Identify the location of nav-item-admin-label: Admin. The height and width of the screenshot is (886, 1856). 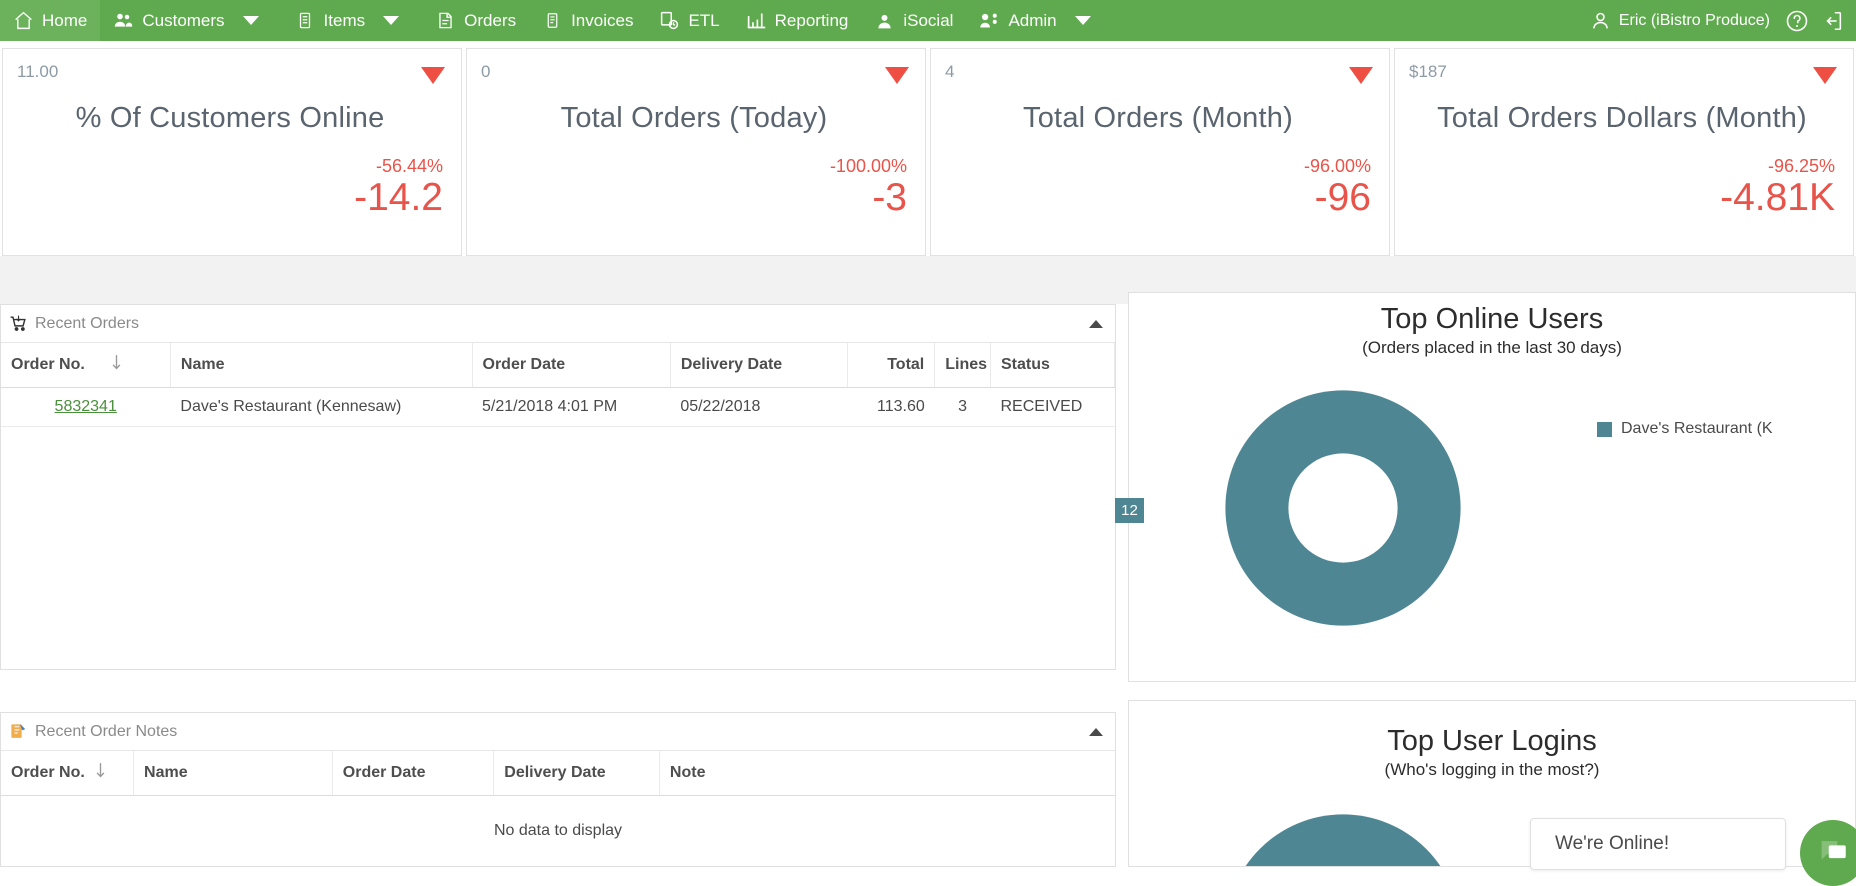
(1032, 20).